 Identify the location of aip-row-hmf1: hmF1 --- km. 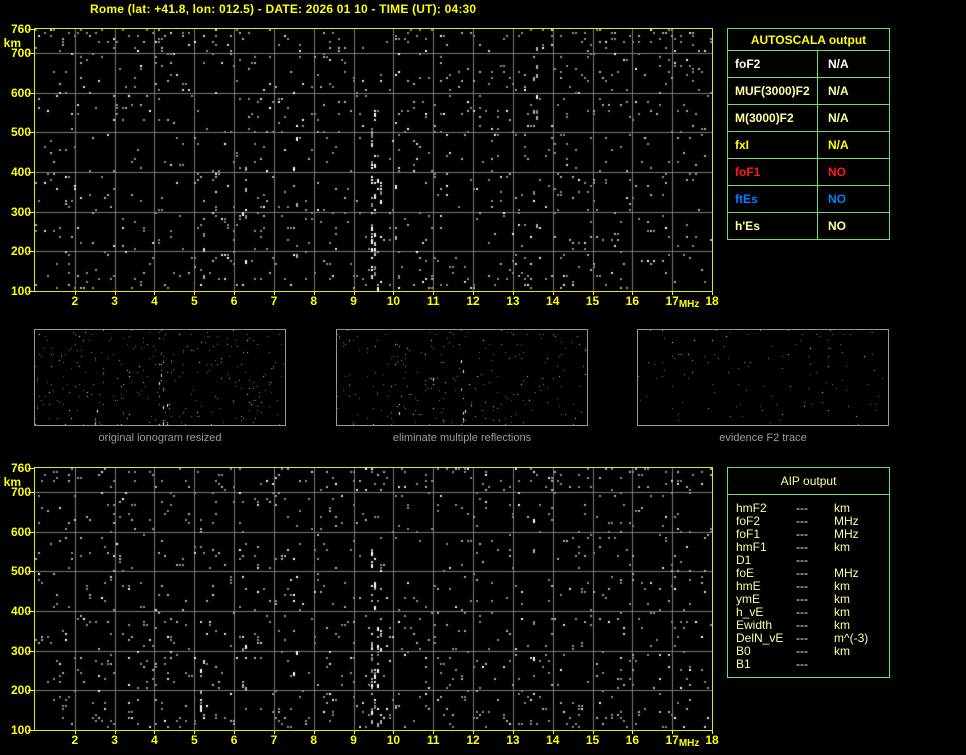
(812, 547).